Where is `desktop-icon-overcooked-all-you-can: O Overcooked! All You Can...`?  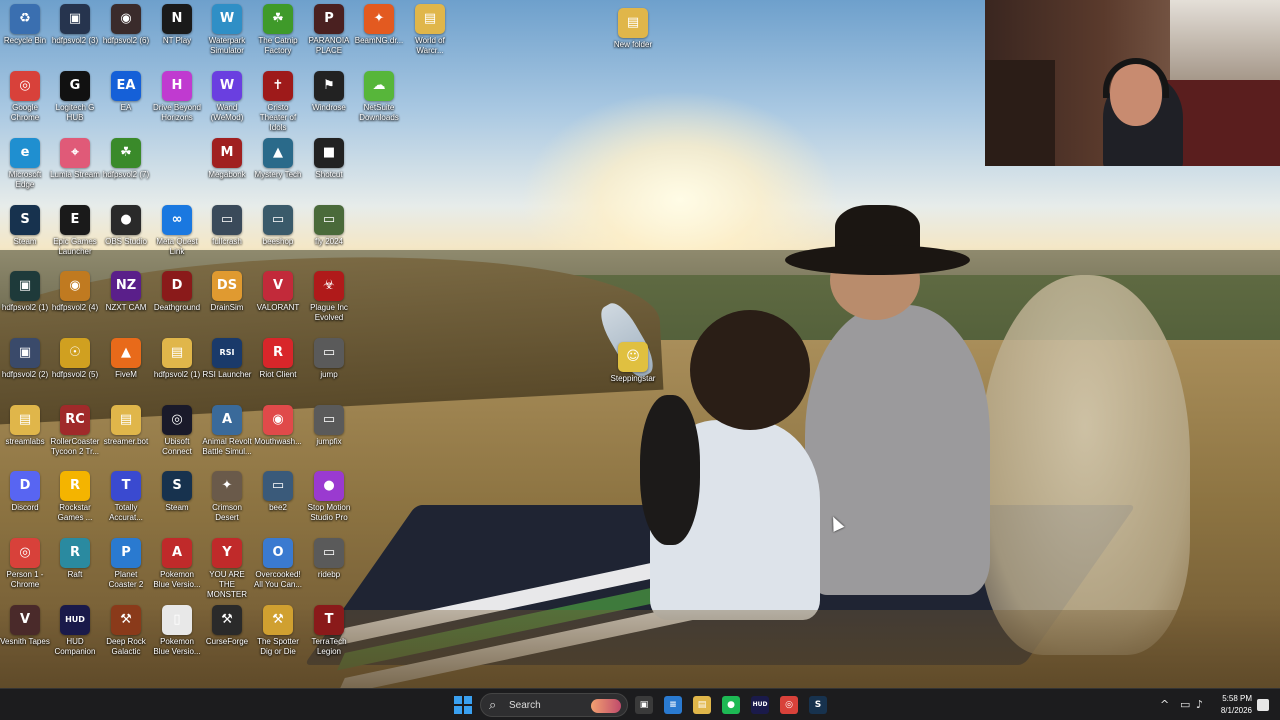
desktop-icon-overcooked-all-you-can: O Overcooked! All You Can... is located at coordinates (278, 567).